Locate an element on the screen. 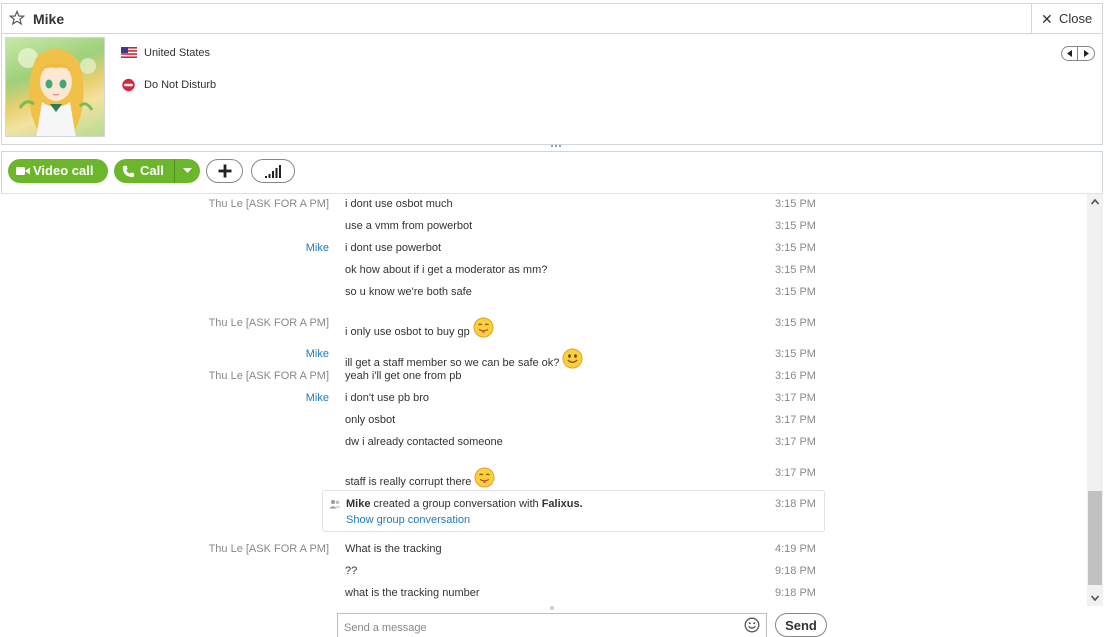 The image size is (1104, 637). message-row: ?? 9:18 PM is located at coordinates (543, 571).